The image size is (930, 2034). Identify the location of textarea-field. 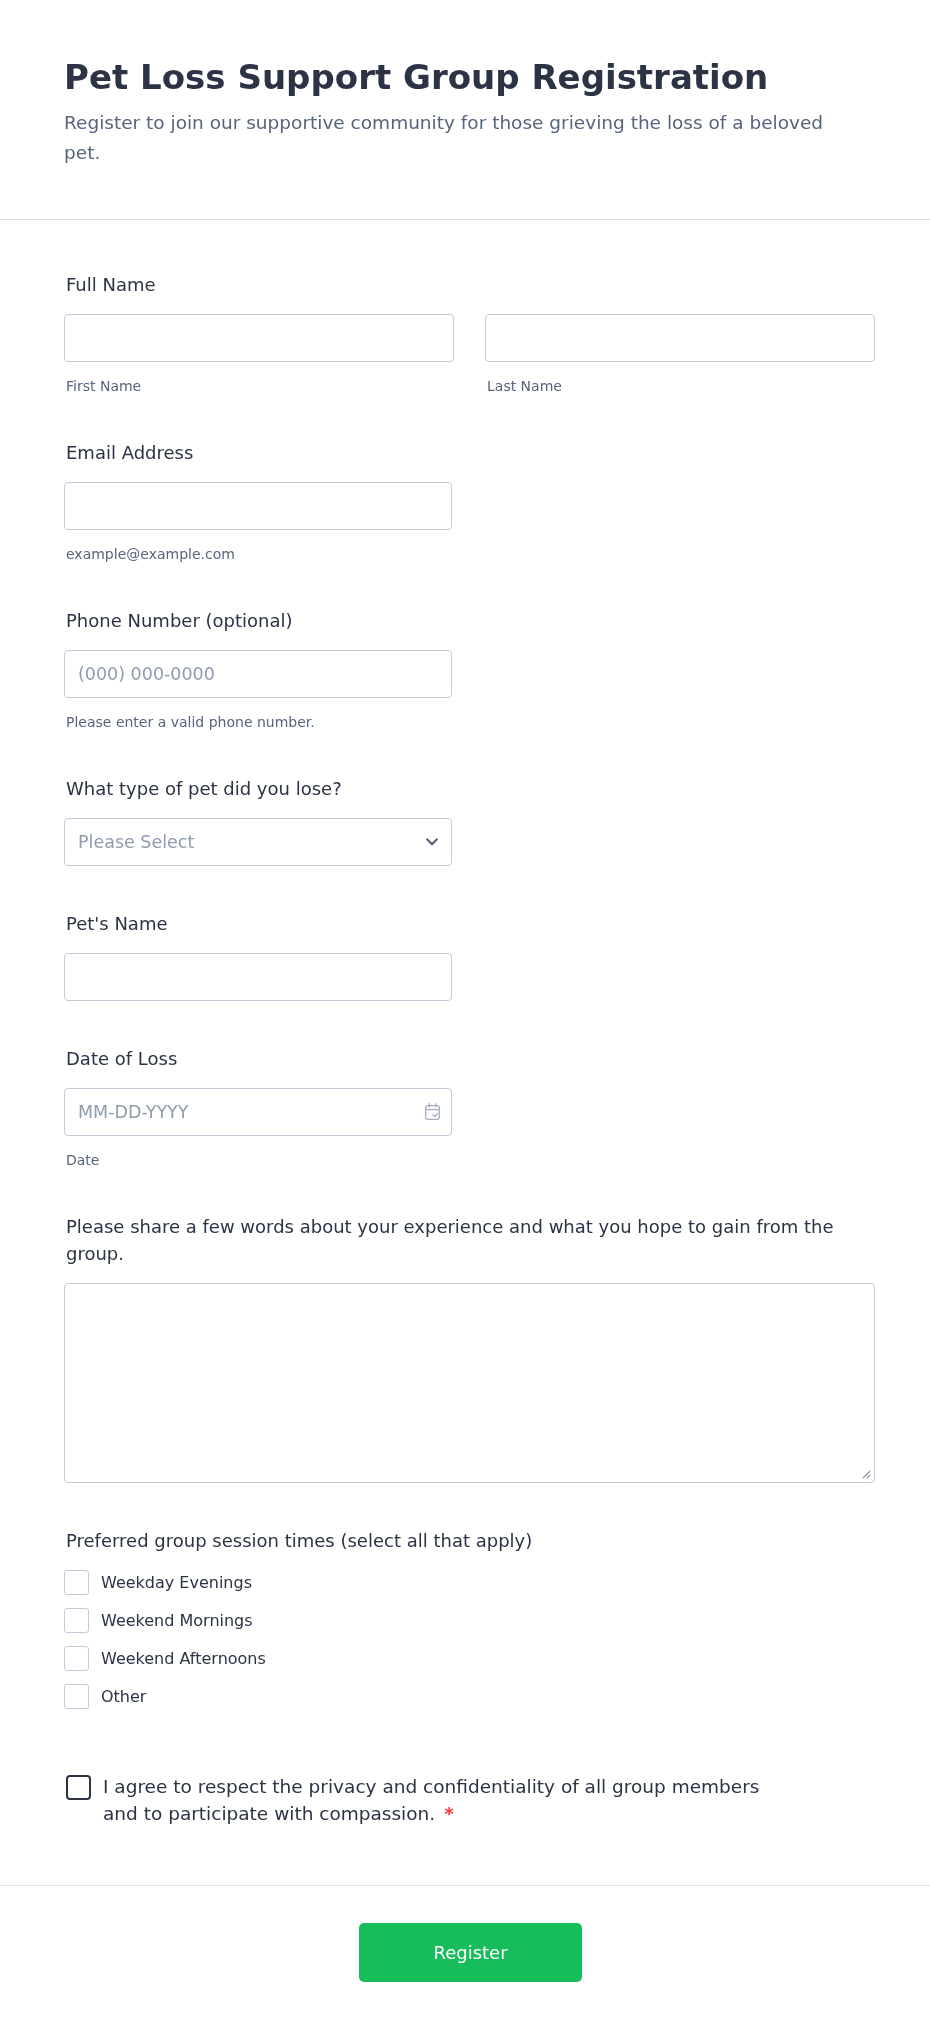
(469, 1383).